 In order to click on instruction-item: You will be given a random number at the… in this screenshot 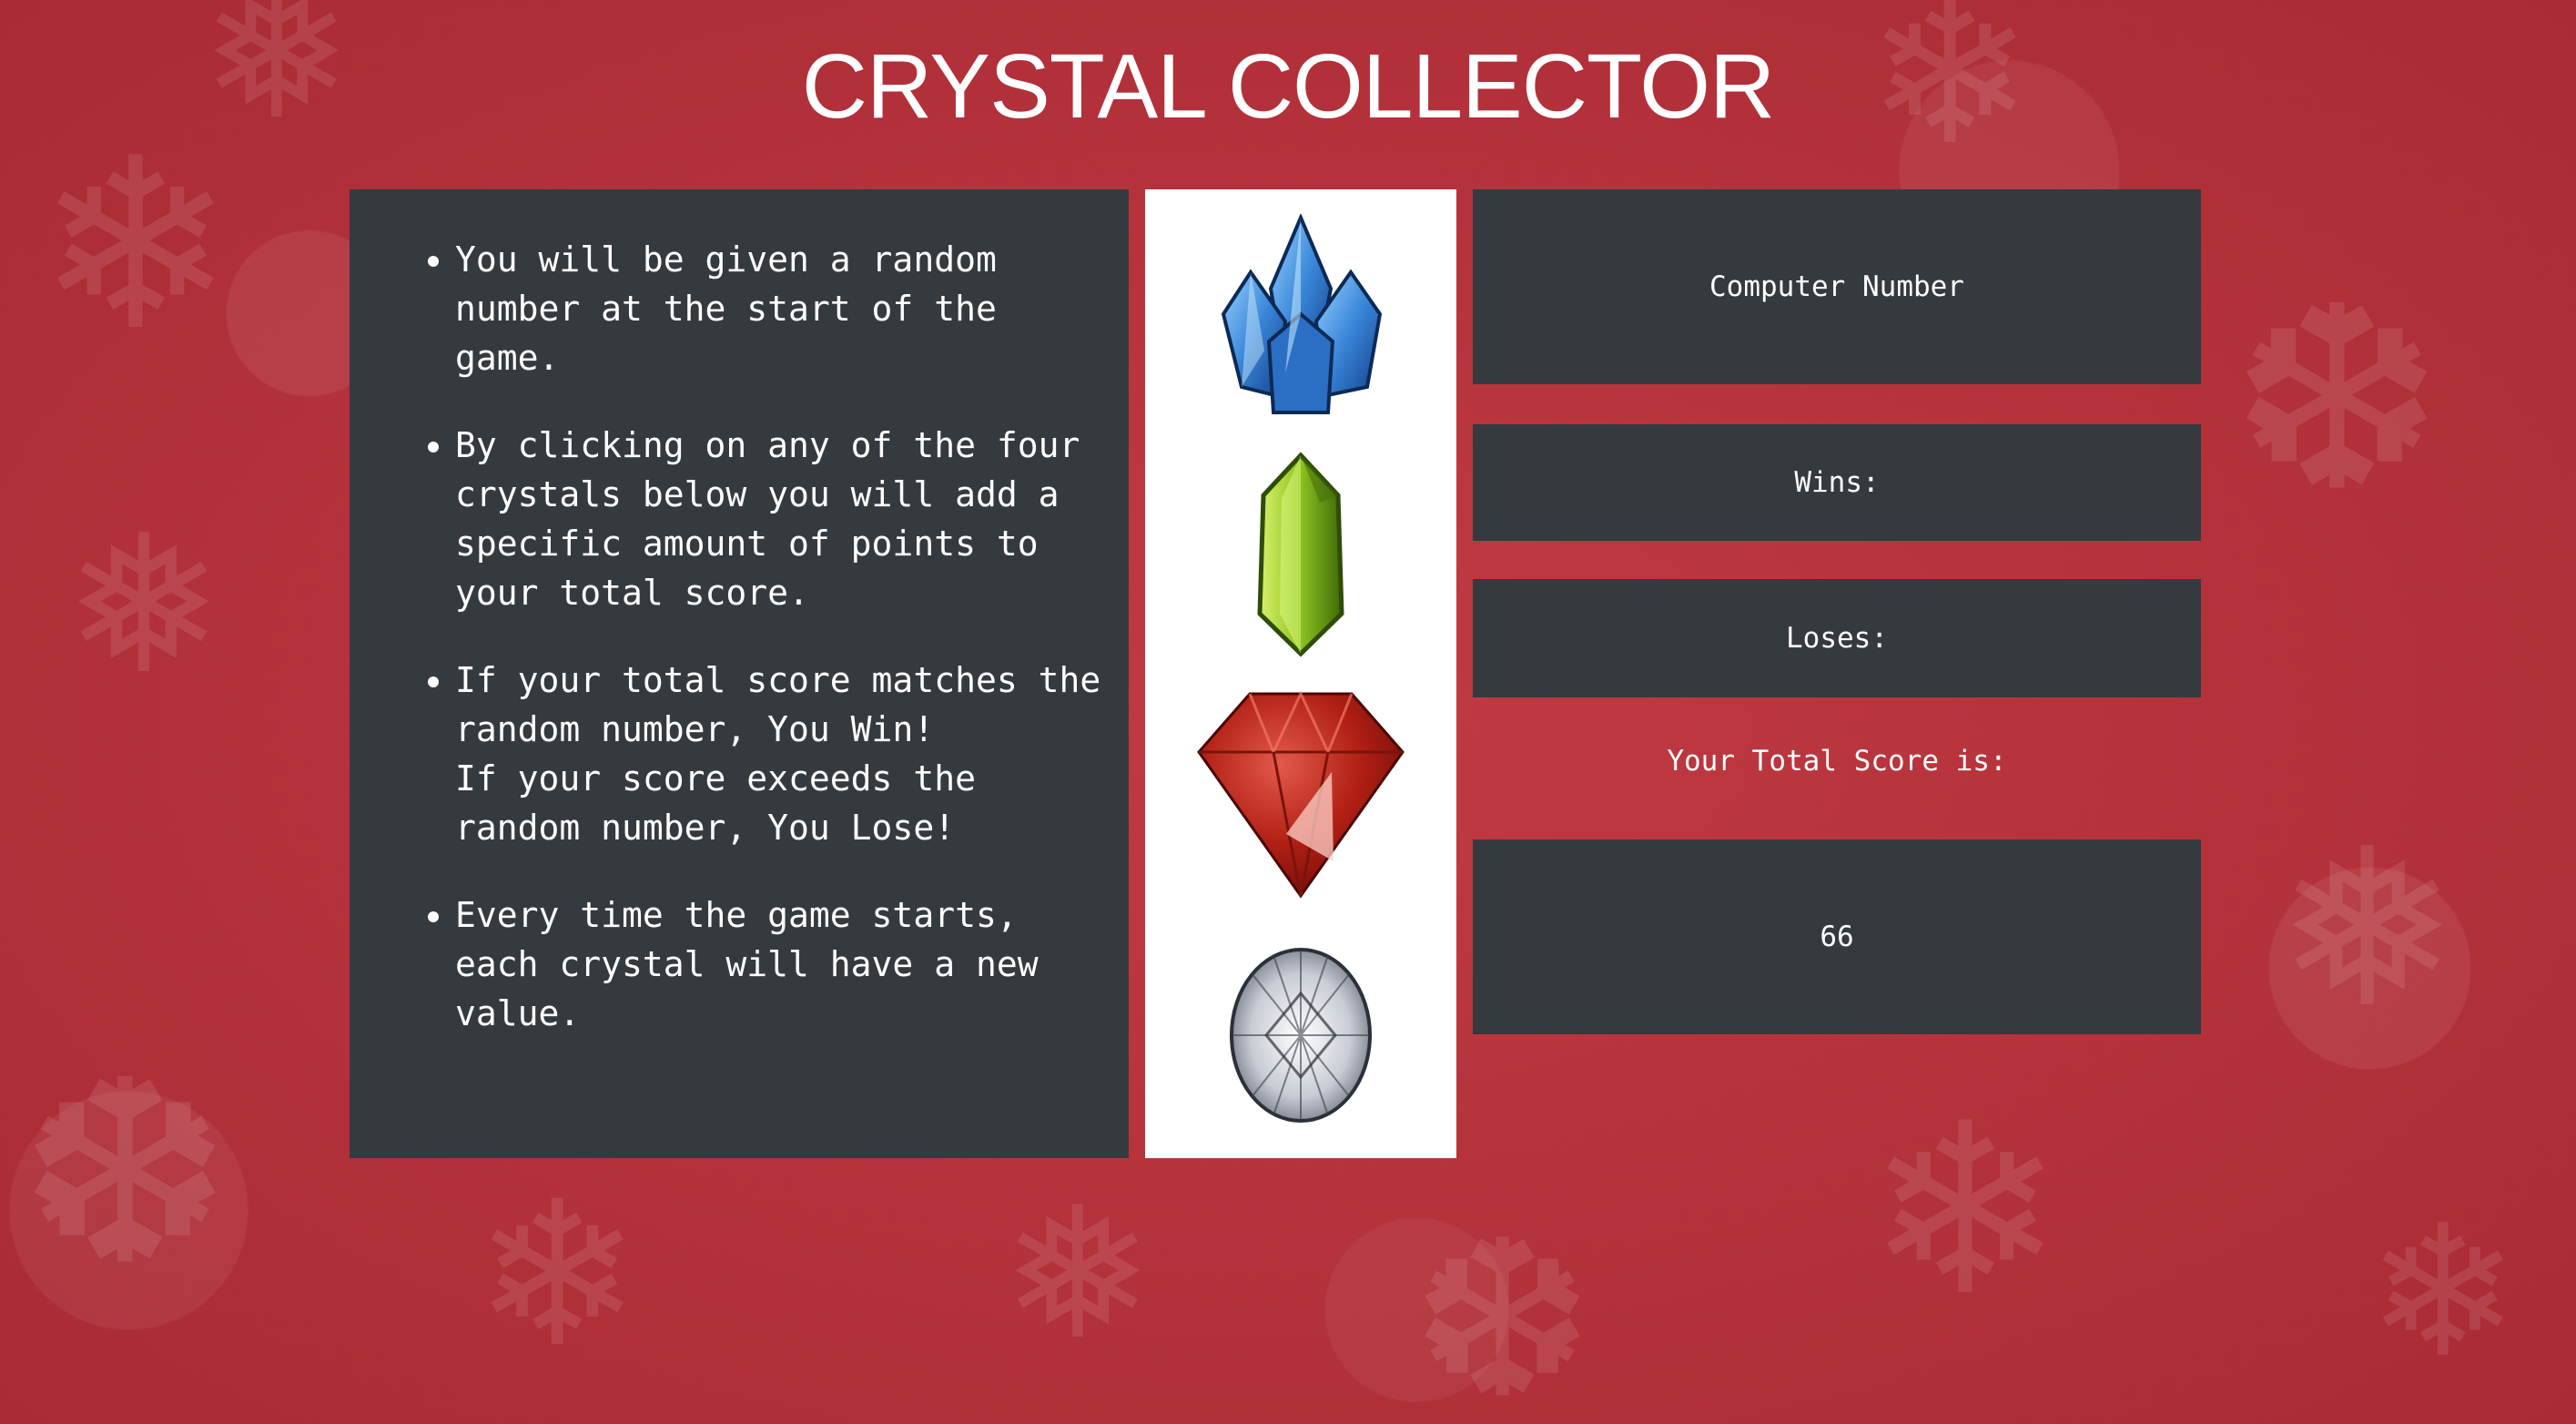, I will do `click(778, 308)`.